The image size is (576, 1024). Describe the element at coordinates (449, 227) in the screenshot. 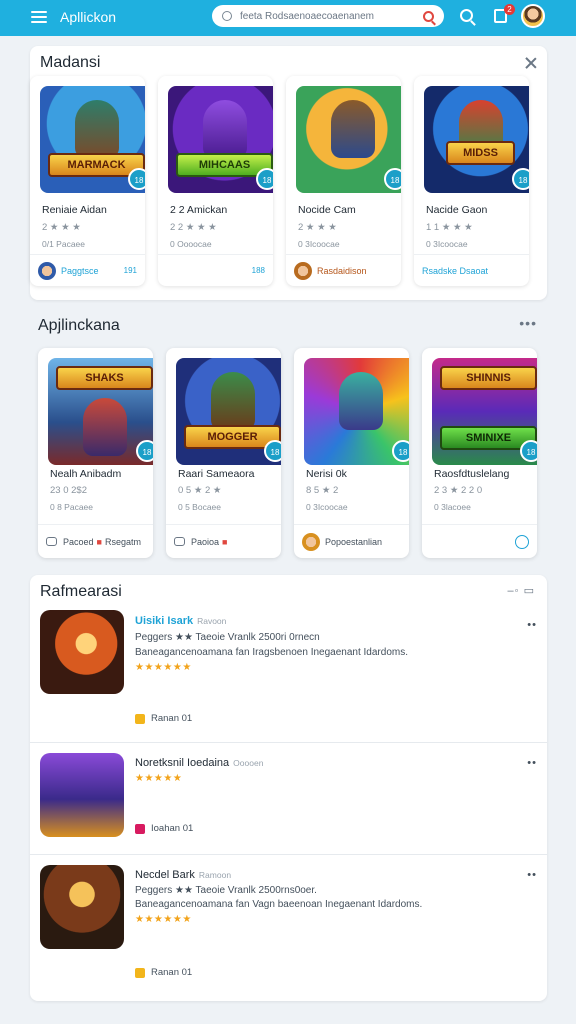

I see `card-rating: 1 1 ★ ★ ★` at that location.